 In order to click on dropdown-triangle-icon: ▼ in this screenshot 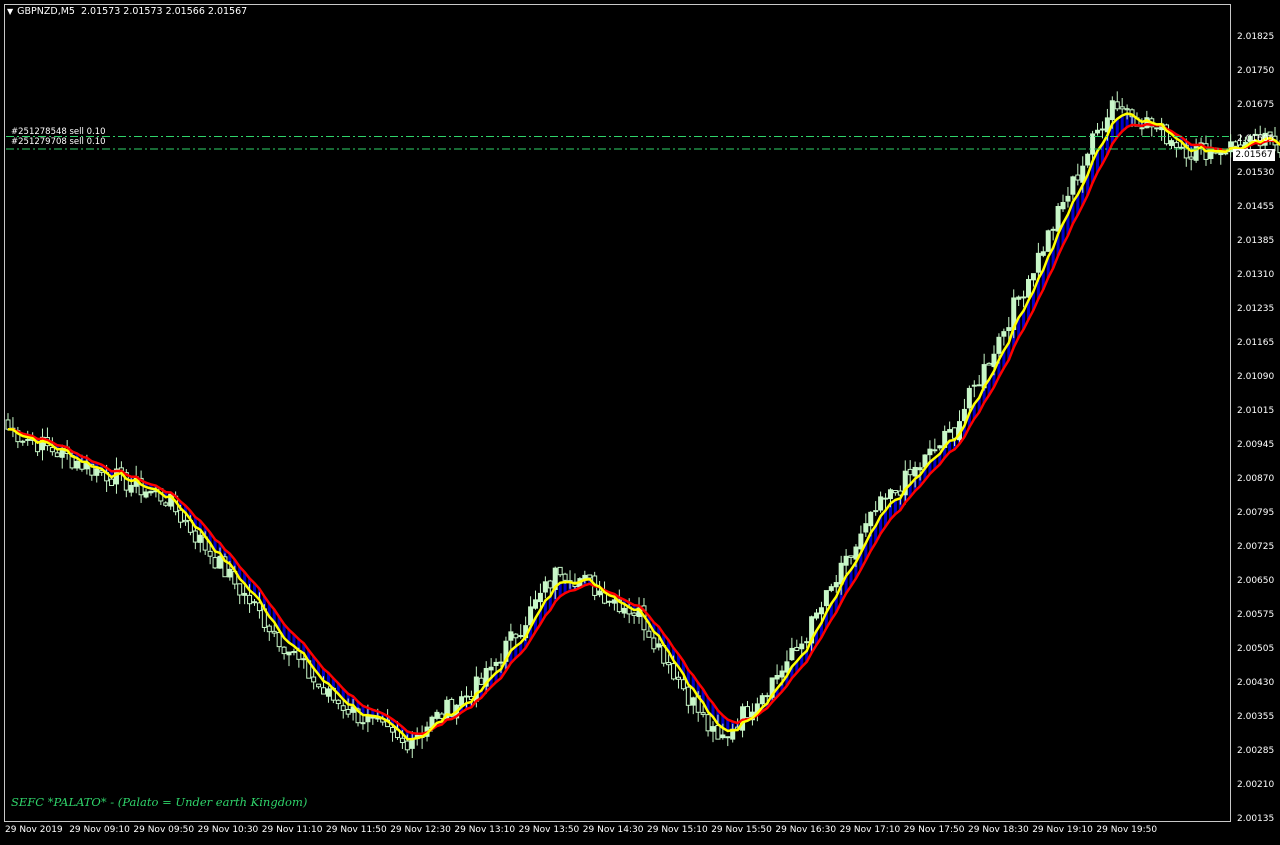, I will do `click(10, 11)`.